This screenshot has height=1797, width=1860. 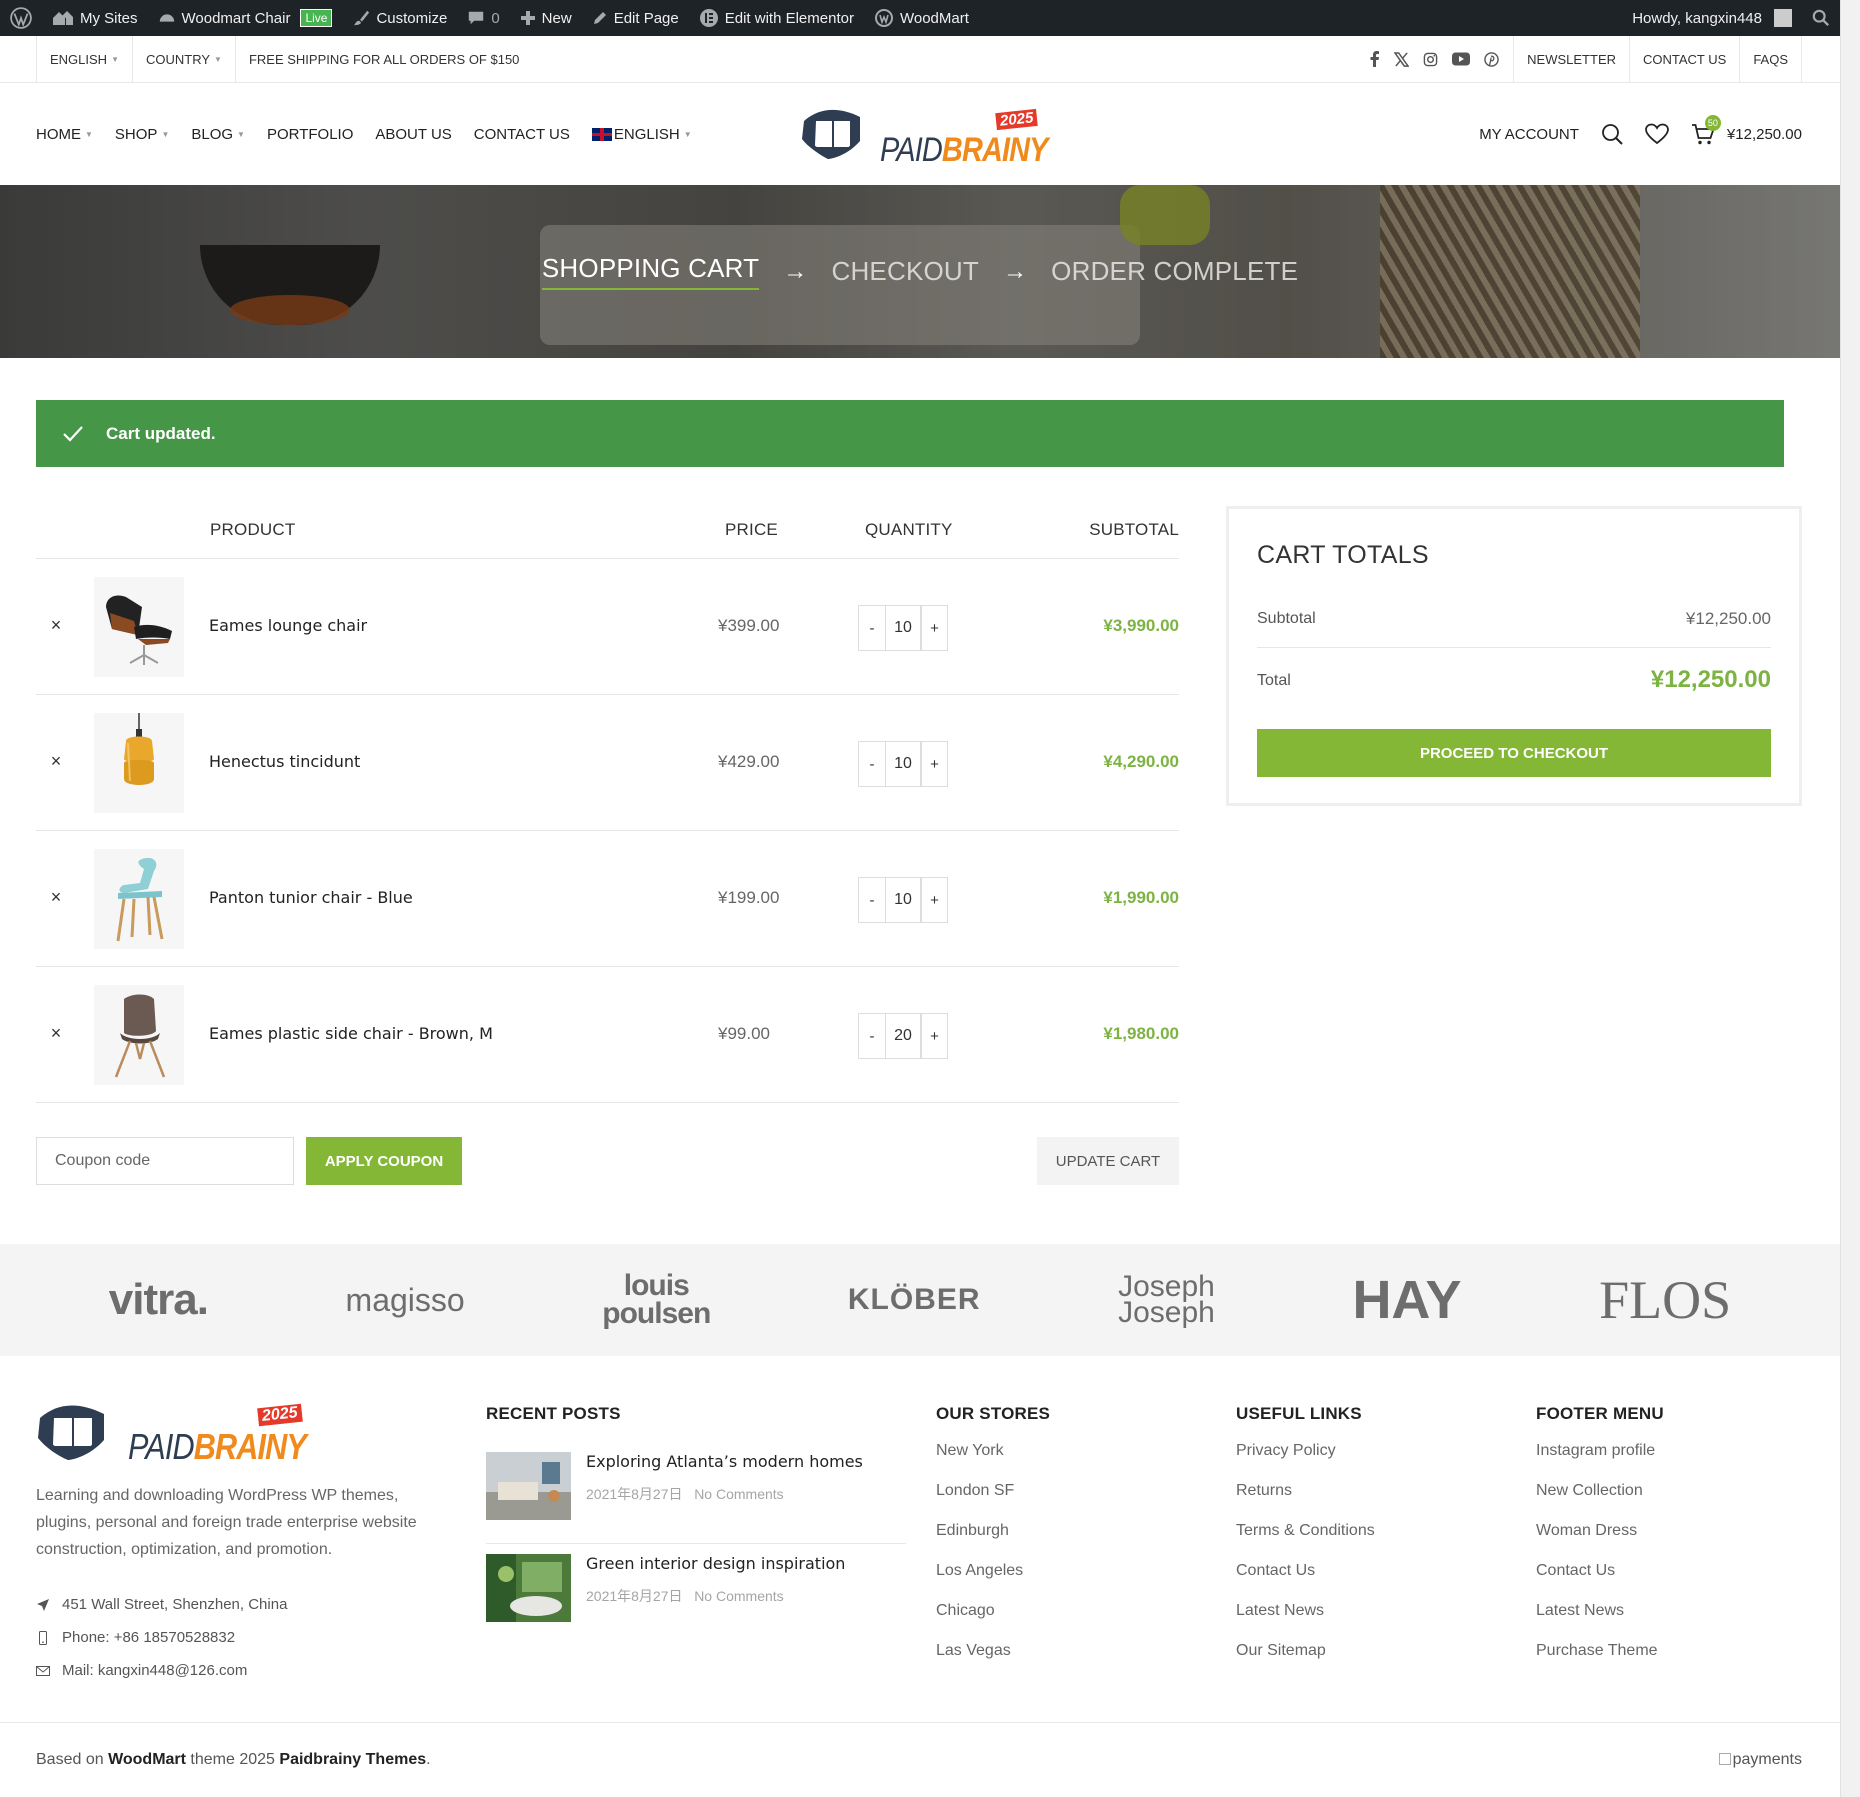 I want to click on step-shopping-cart: SHOPPING CART, so click(x=650, y=271).